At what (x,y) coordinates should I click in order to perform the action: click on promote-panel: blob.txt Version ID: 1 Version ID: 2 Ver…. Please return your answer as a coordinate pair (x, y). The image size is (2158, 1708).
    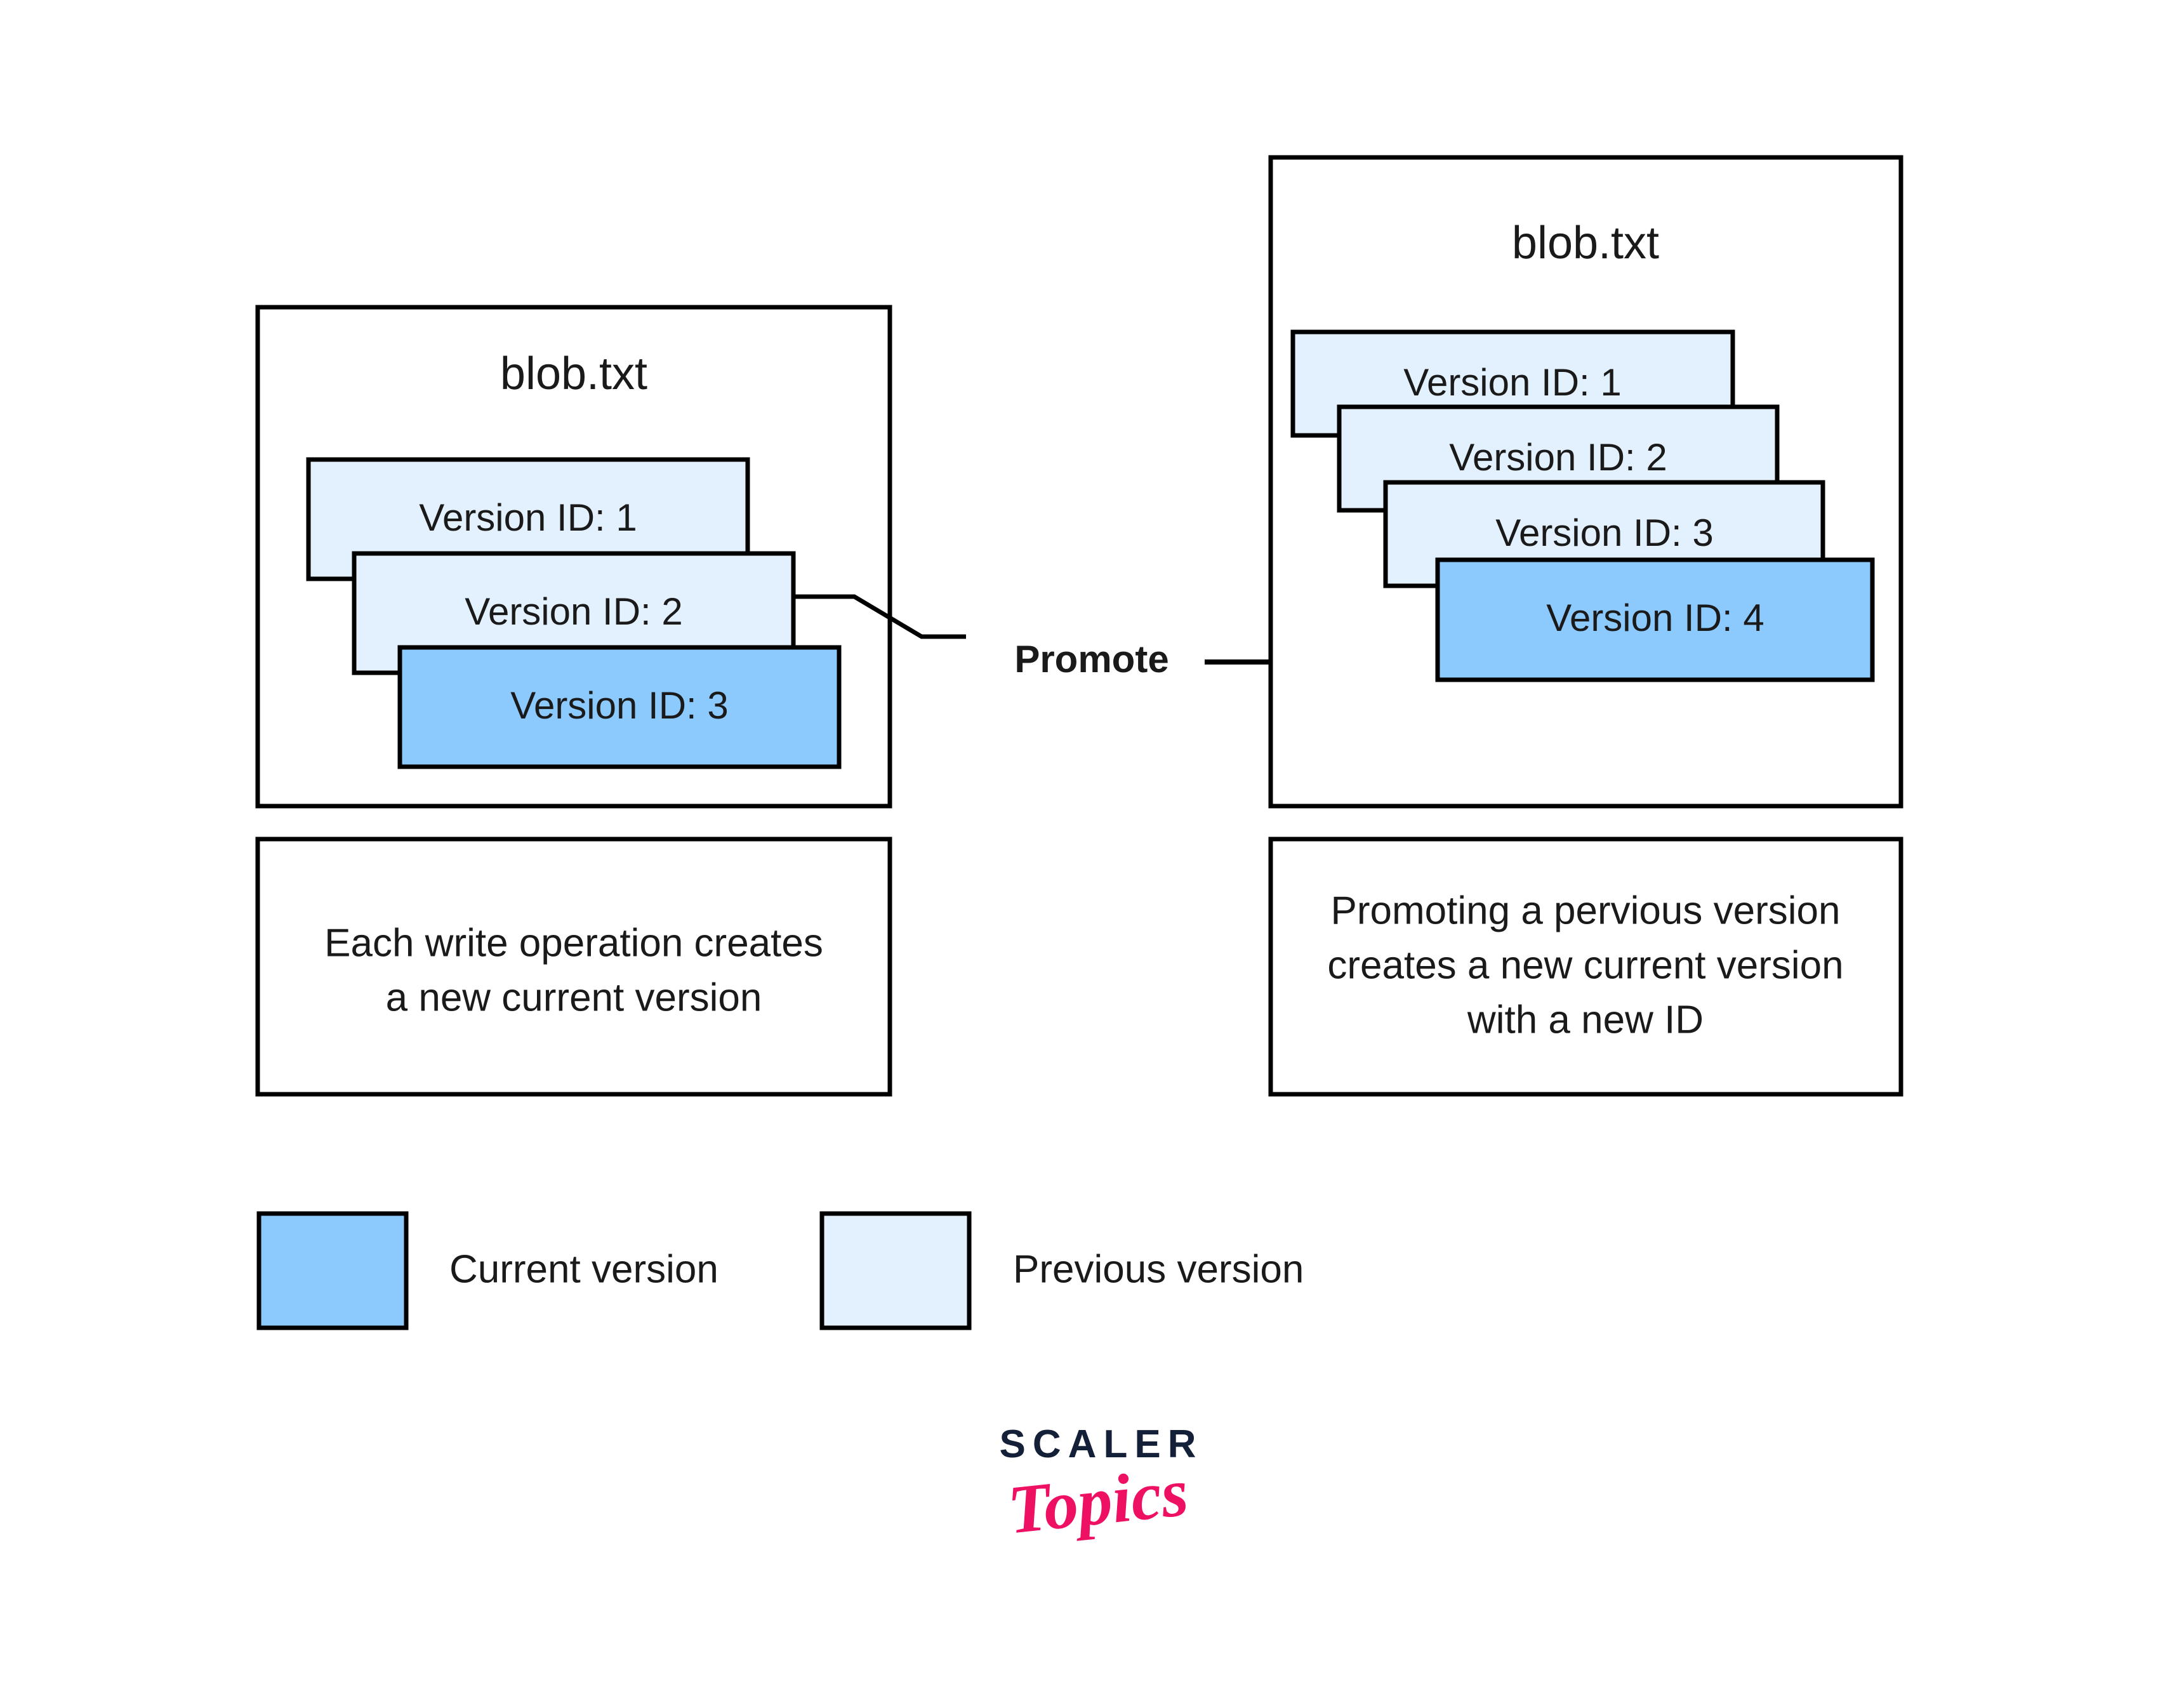
    Looking at the image, I should click on (1586, 482).